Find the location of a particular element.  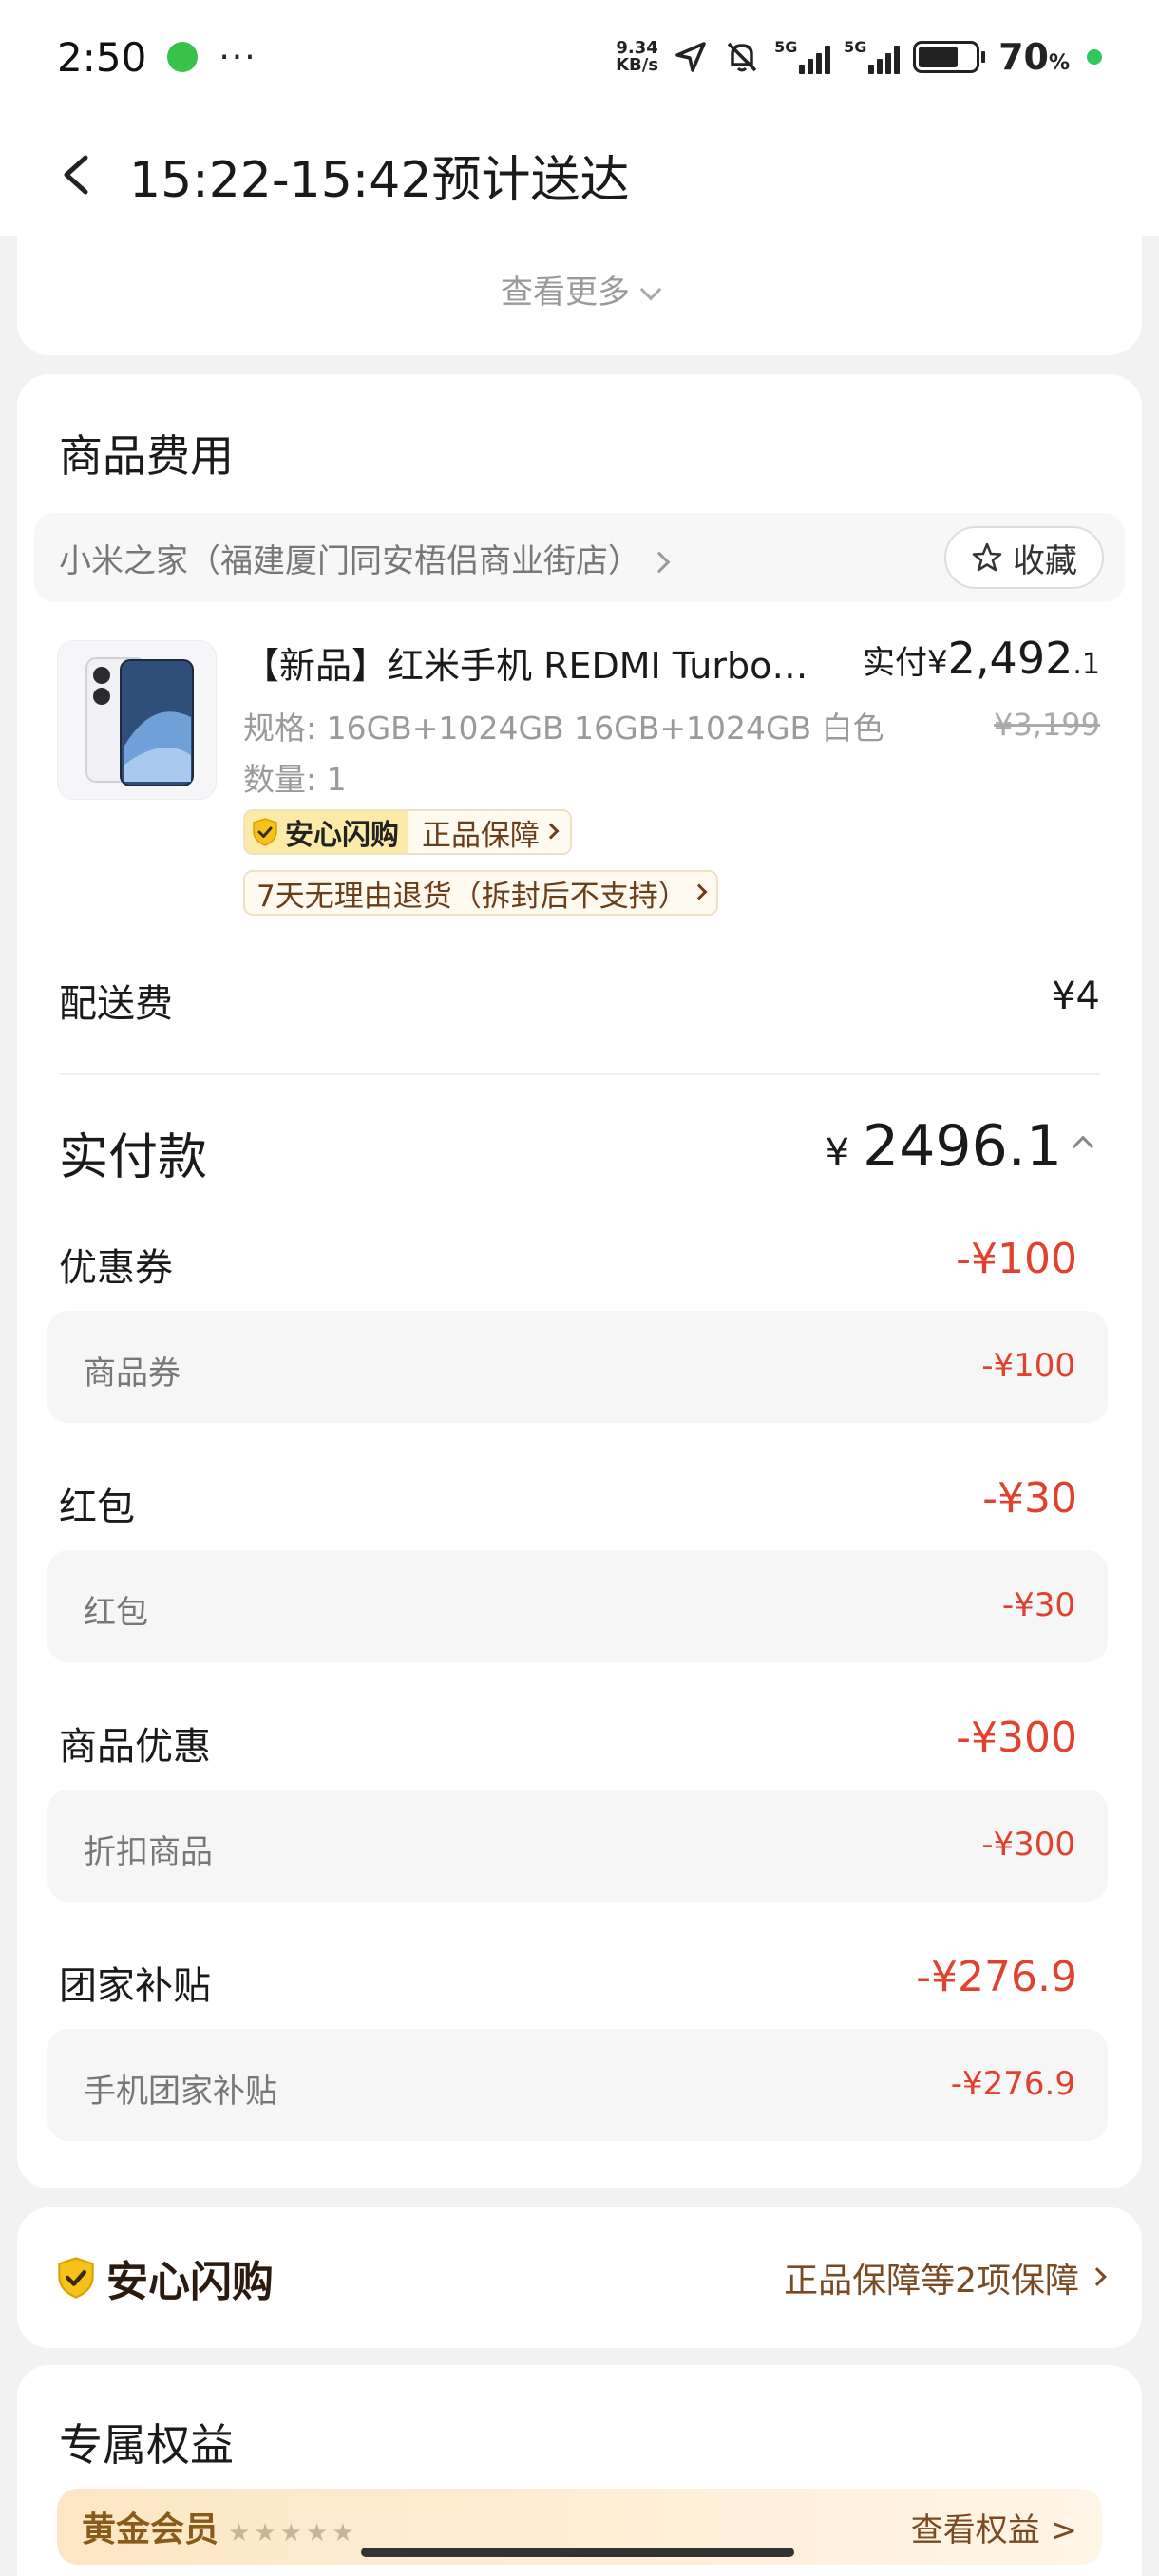

battery-percent: 70% is located at coordinates (1034, 57).